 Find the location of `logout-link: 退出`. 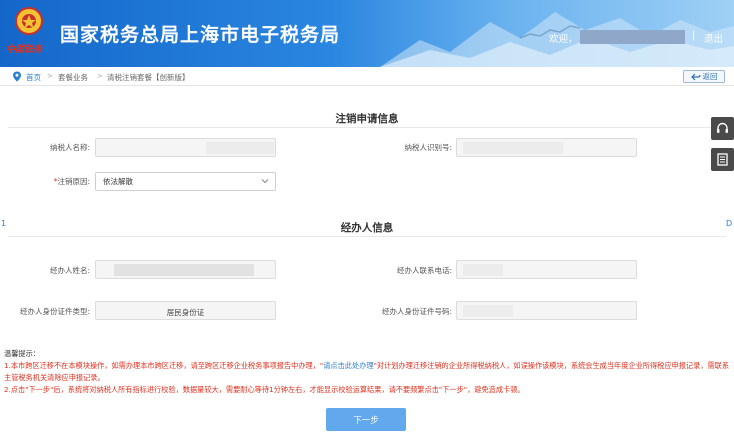

logout-link: 退出 is located at coordinates (713, 38).